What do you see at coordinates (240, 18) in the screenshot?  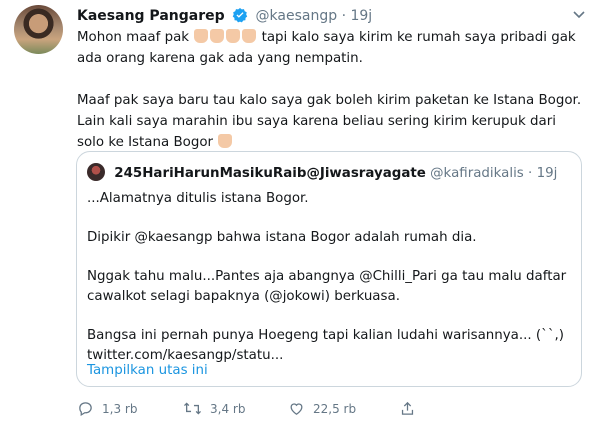 I see `verified-badge-icon` at bounding box center [240, 18].